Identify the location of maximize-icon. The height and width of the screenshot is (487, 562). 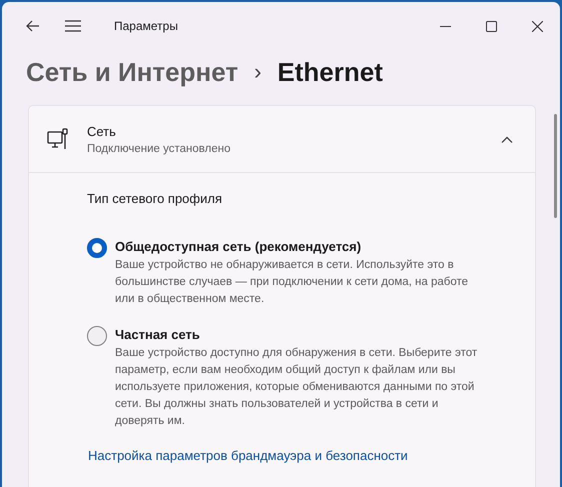
(491, 26).